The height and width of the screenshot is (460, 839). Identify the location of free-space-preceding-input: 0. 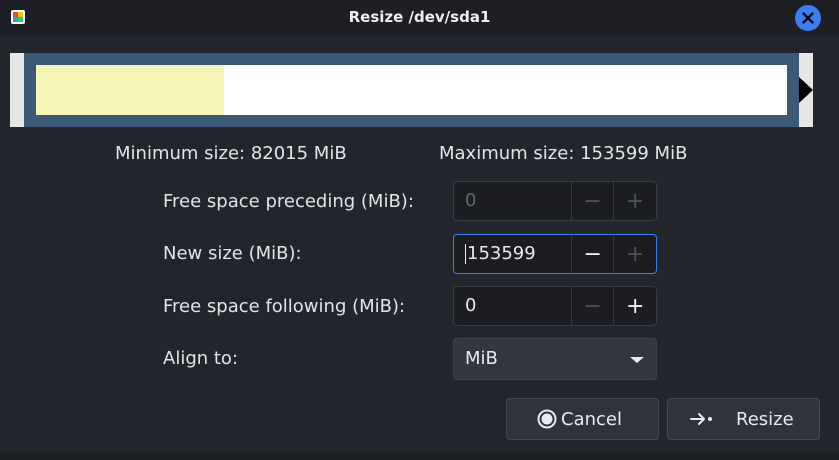
(512, 201).